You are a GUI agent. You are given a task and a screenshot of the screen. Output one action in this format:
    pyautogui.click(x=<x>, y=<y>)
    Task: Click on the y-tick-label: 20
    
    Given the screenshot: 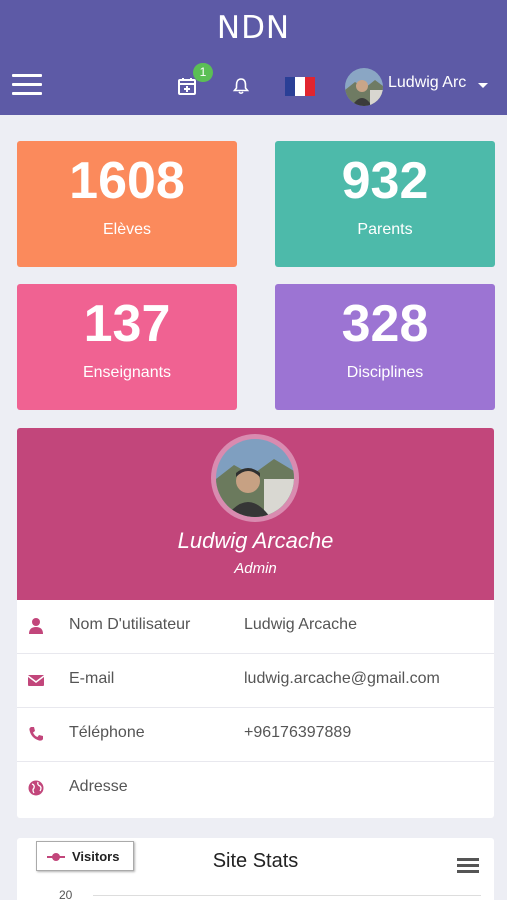 What is the action you would take?
    pyautogui.click(x=66, y=894)
    